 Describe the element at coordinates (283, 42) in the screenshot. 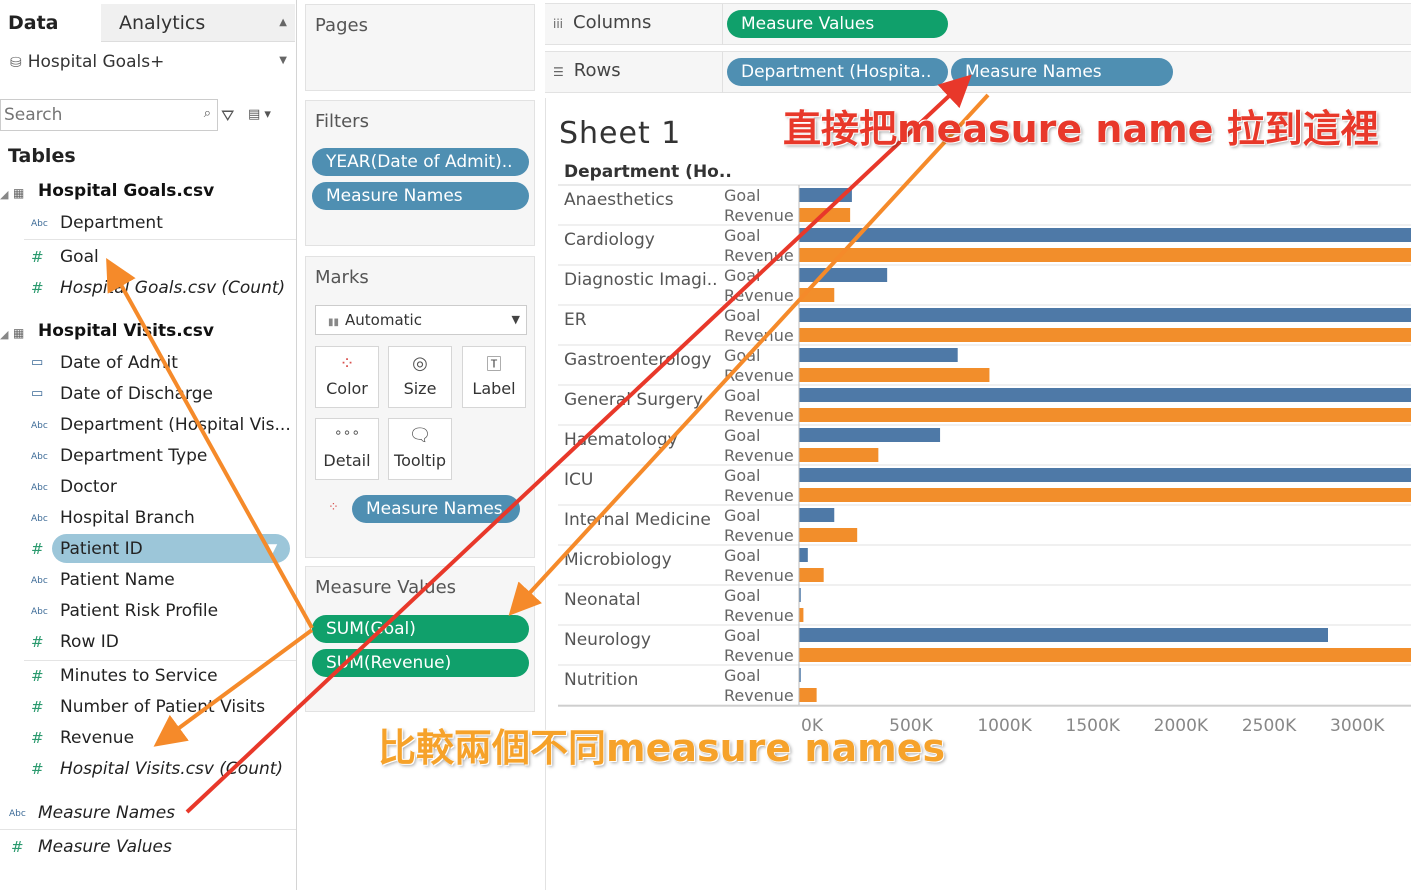

I see `sort-arrows-icon: ▲ ▼` at that location.